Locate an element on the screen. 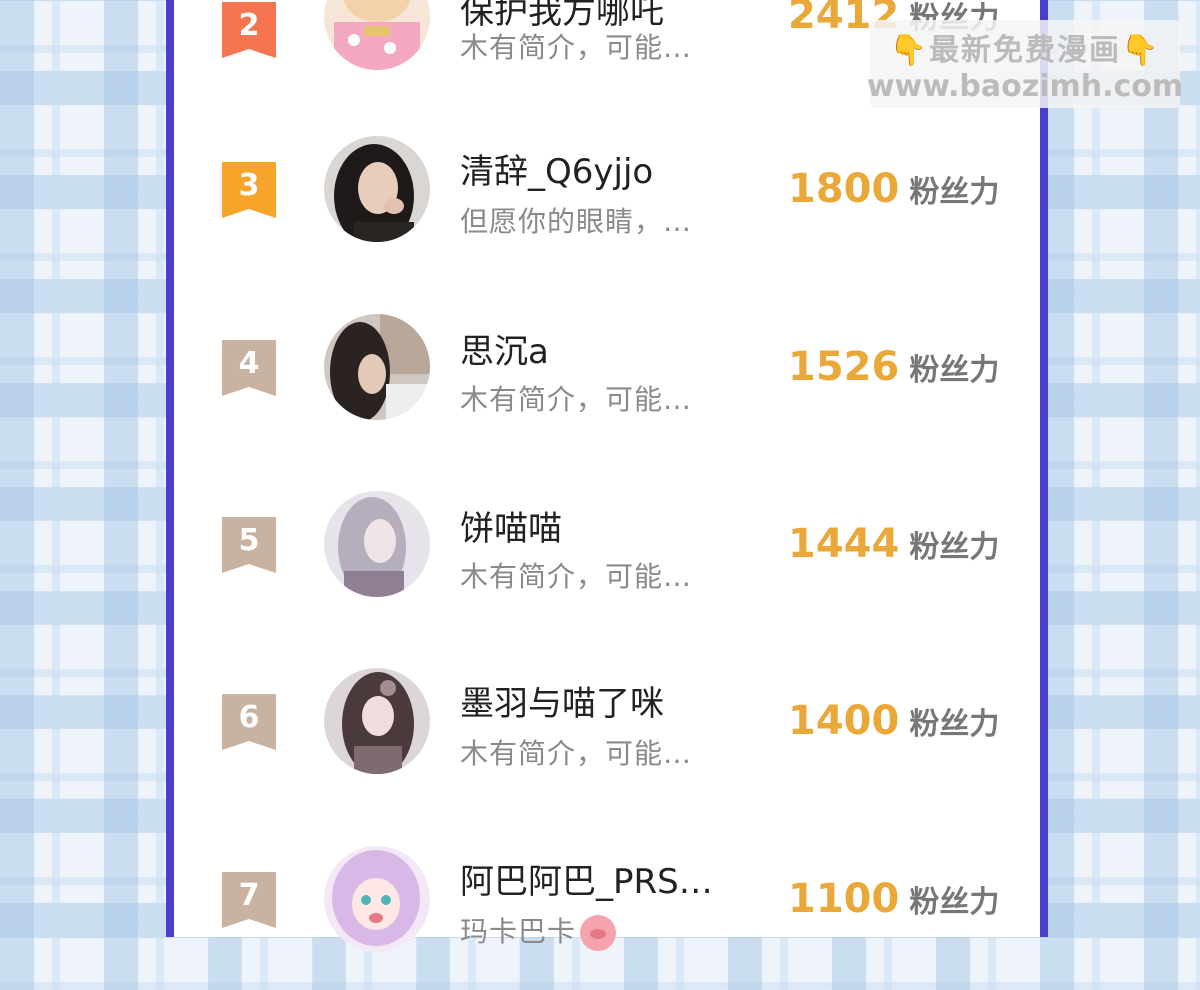 The height and width of the screenshot is (990, 1200). watermark-url: www.baozimh.com is located at coordinates (1025, 86).